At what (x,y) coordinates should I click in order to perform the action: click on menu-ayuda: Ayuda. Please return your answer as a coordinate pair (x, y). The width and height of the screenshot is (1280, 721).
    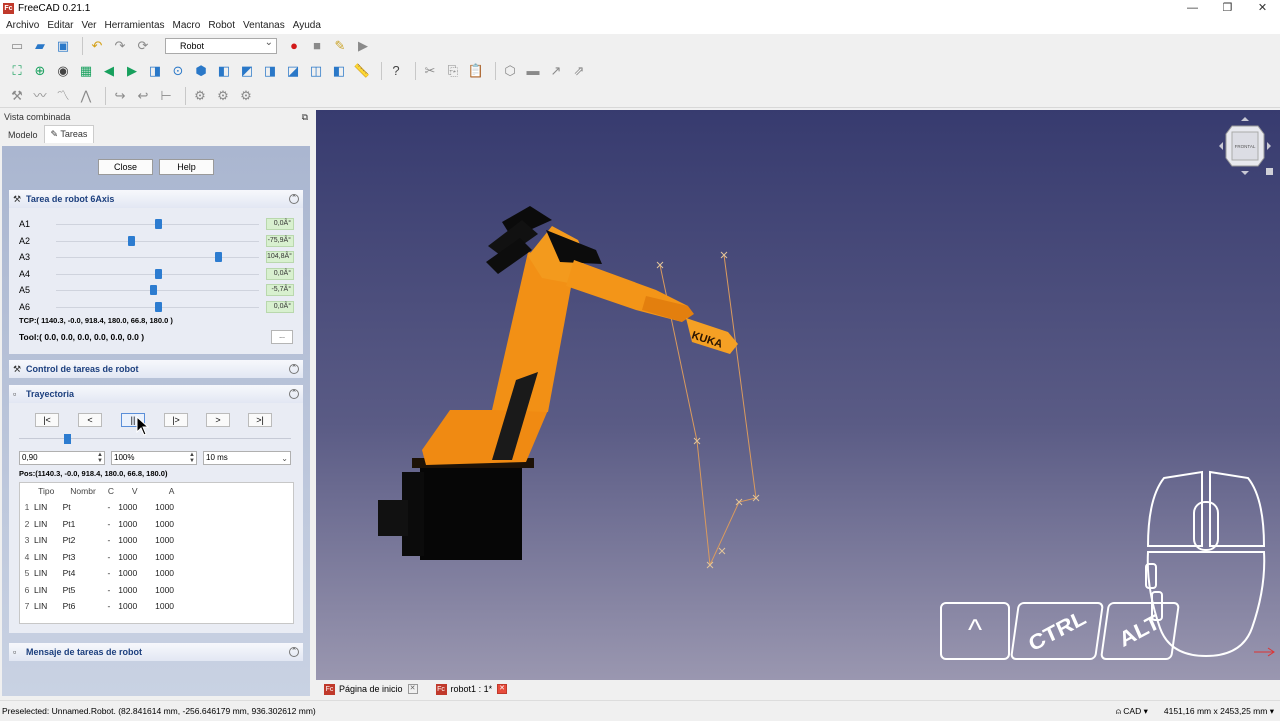
    Looking at the image, I should click on (307, 25).